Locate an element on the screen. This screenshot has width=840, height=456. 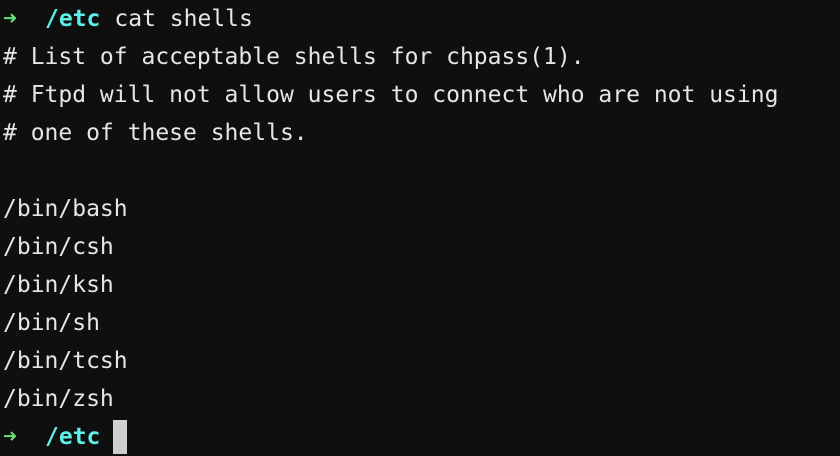
output-line: /bin/tcsh is located at coordinates (65, 361).